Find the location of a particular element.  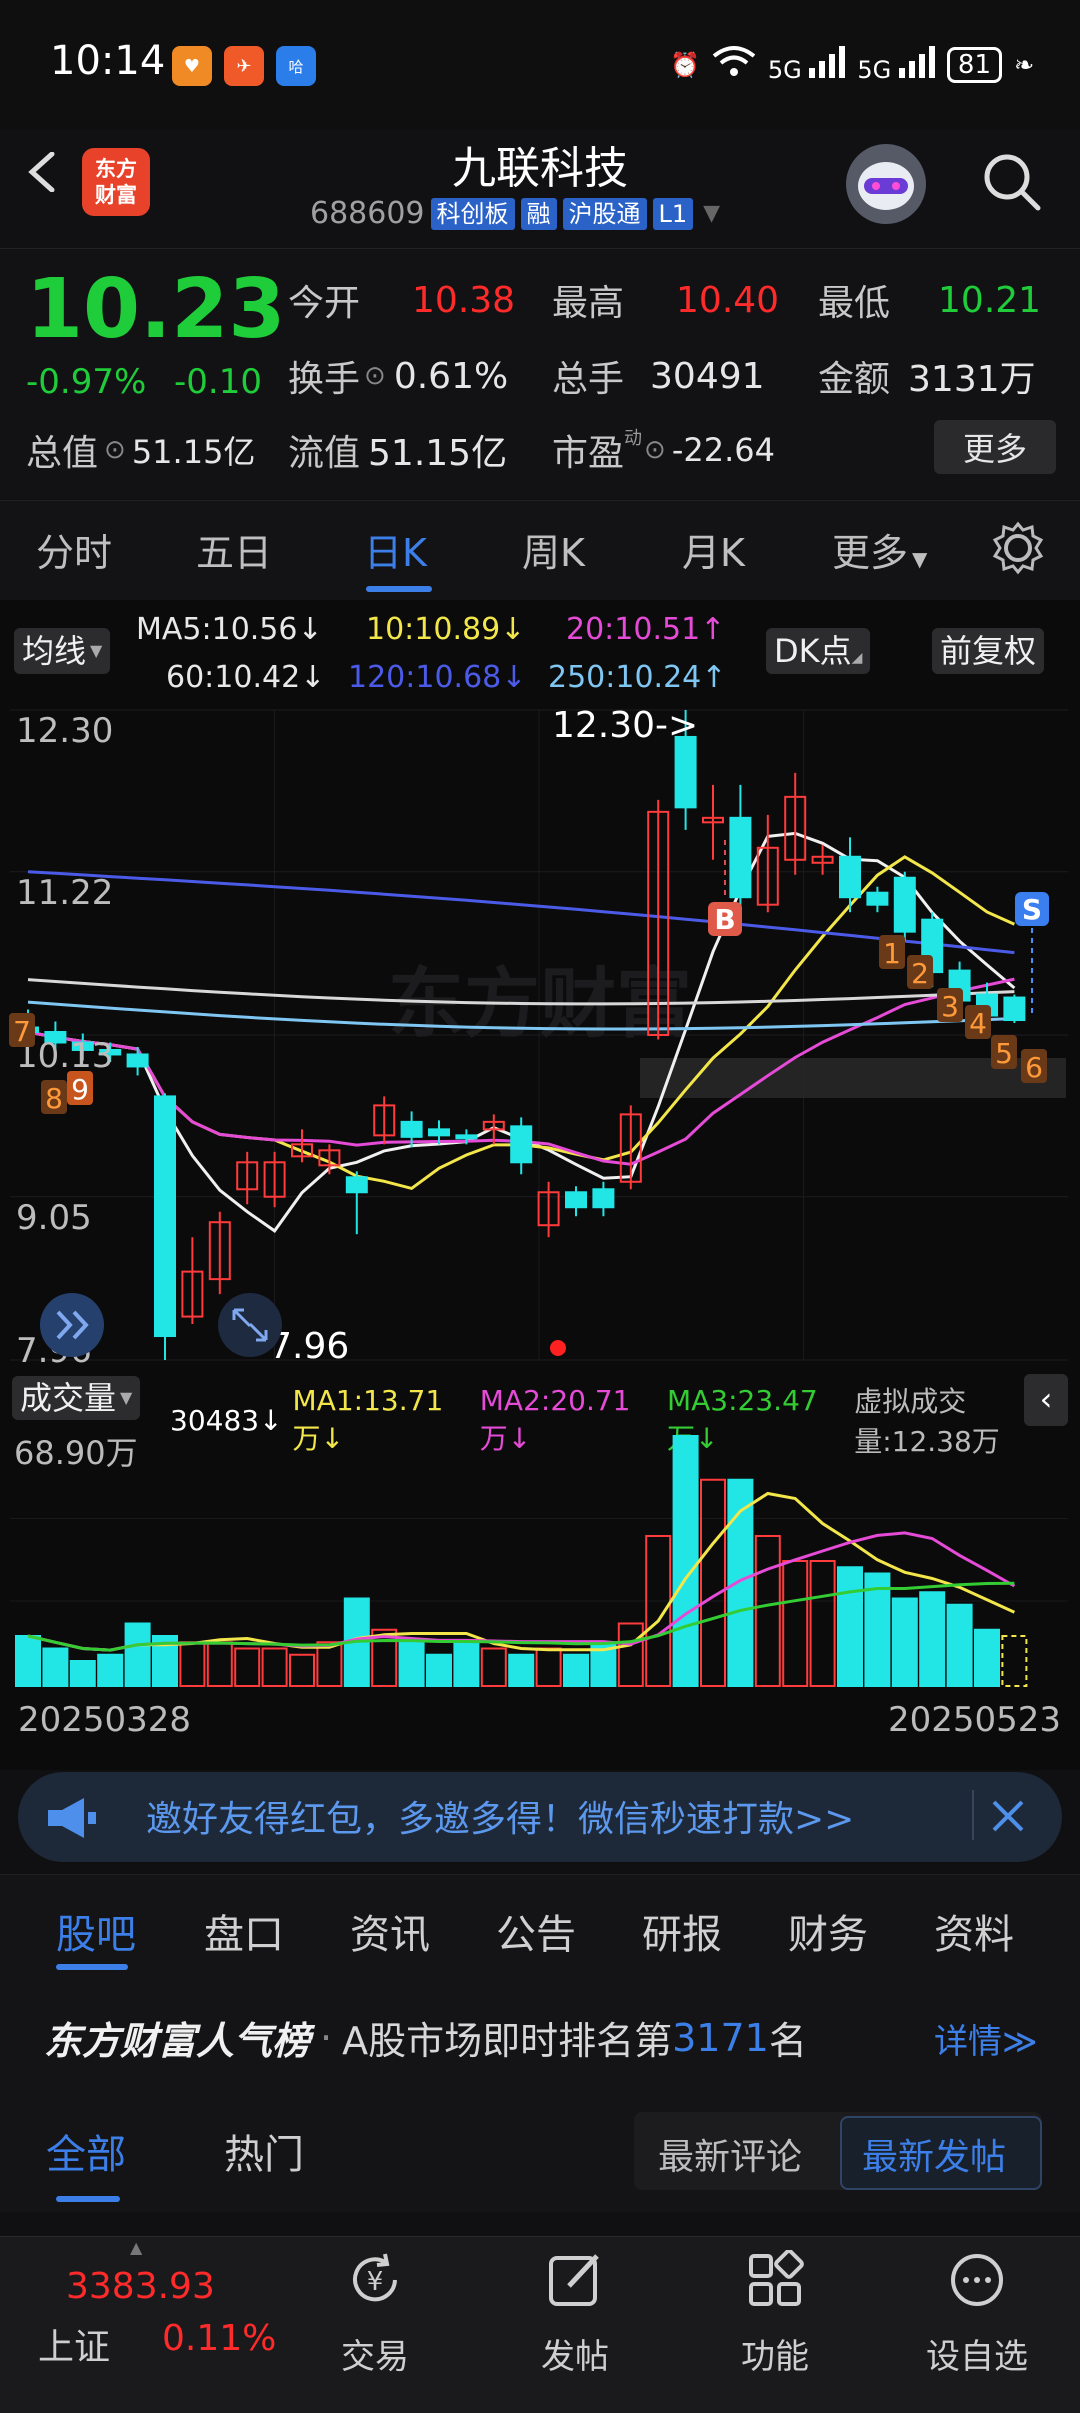

tab-more-label: 更多 is located at coordinates (870, 553).